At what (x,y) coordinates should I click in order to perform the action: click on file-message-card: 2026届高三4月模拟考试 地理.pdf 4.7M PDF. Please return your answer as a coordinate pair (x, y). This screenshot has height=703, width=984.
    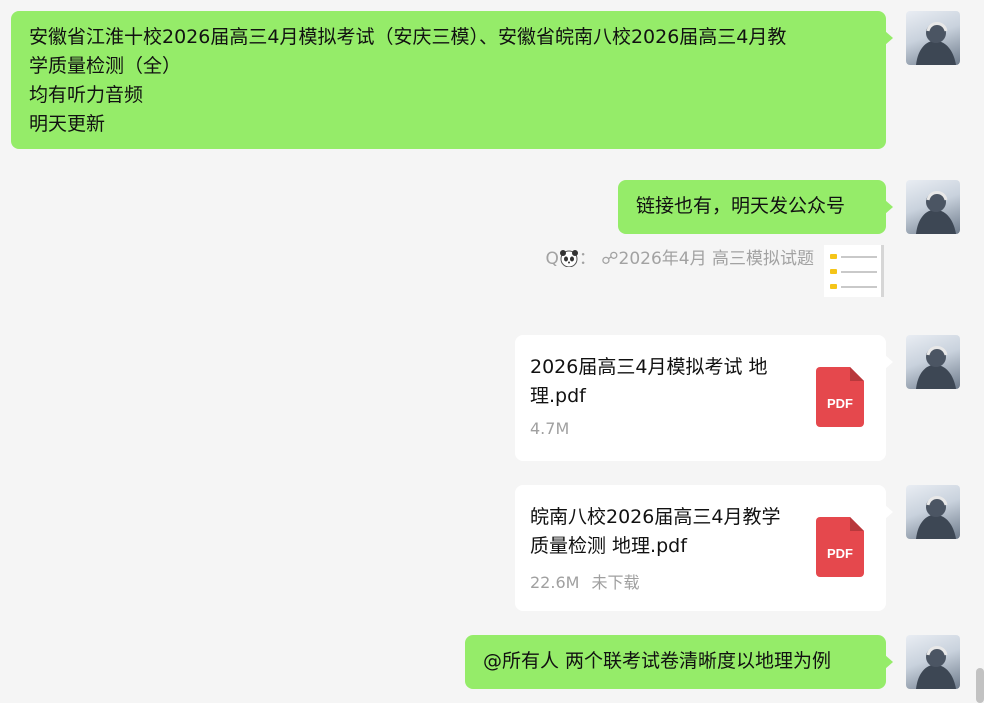
    Looking at the image, I should click on (704, 398).